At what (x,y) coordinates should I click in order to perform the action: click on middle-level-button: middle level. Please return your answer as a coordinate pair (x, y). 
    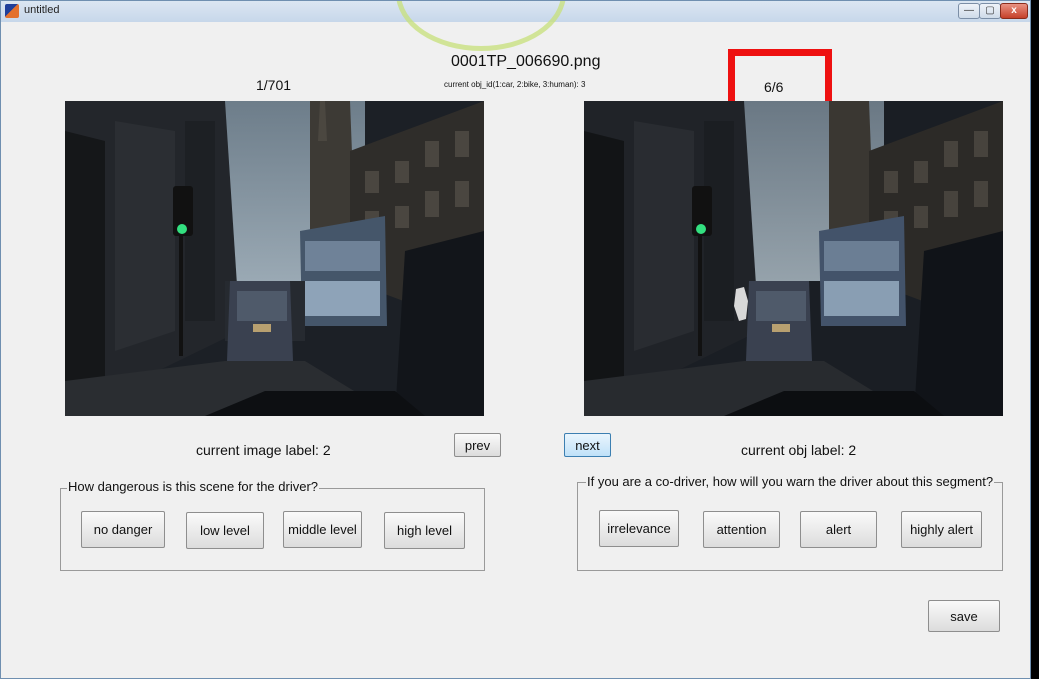
    Looking at the image, I should click on (322, 529).